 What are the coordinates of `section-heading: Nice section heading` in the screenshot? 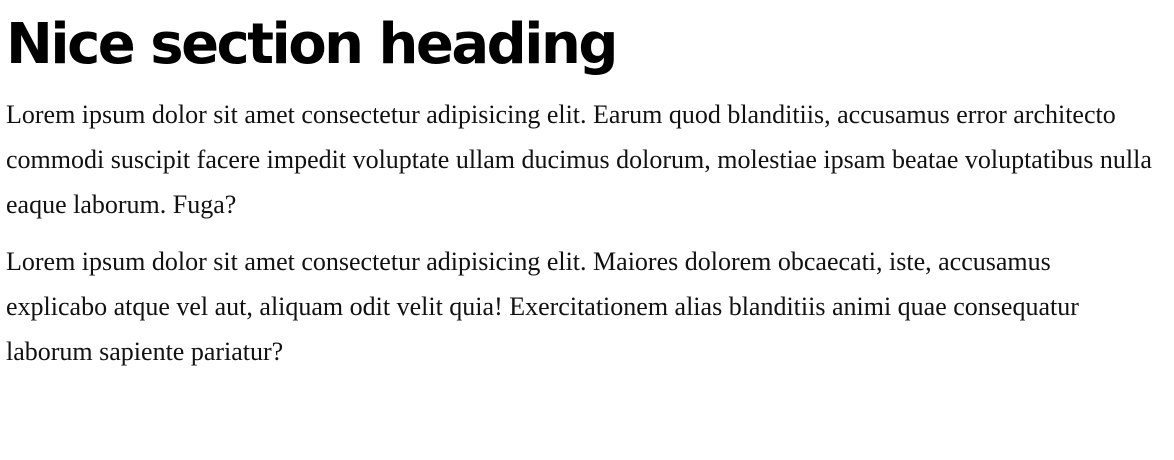 It's located at (312, 44).